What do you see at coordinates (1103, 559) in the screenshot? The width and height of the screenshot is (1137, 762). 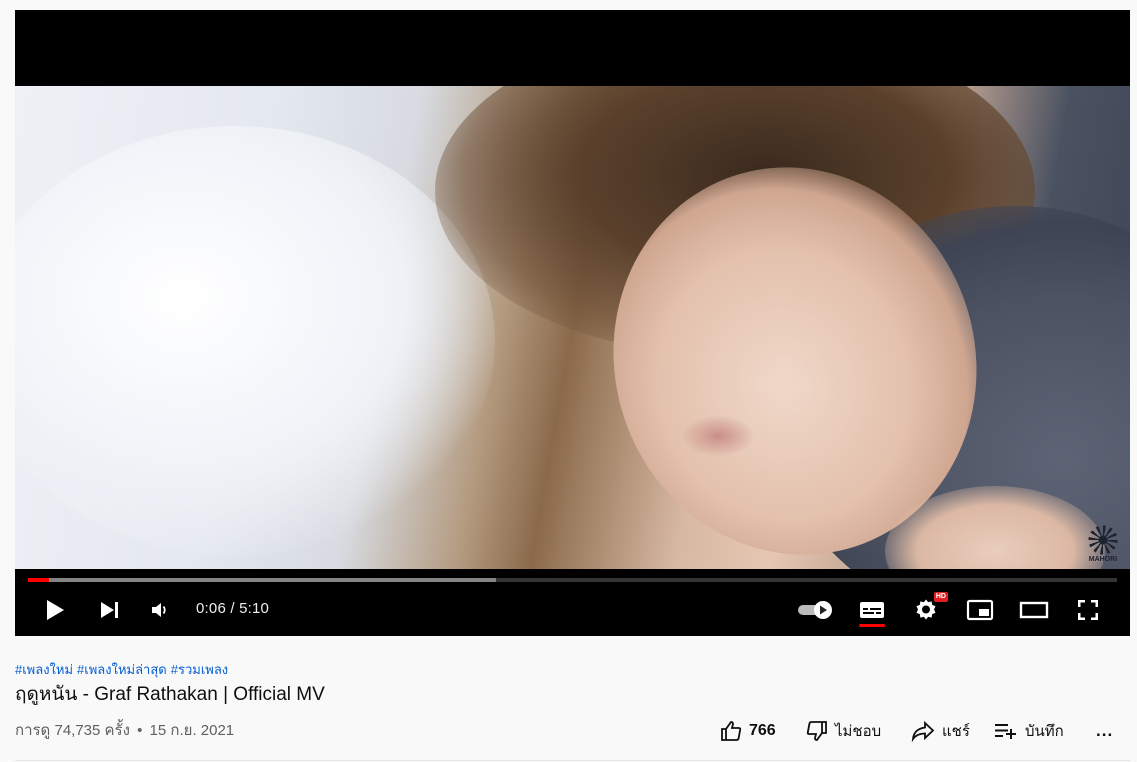 I see `watermark-text: MAHORI` at bounding box center [1103, 559].